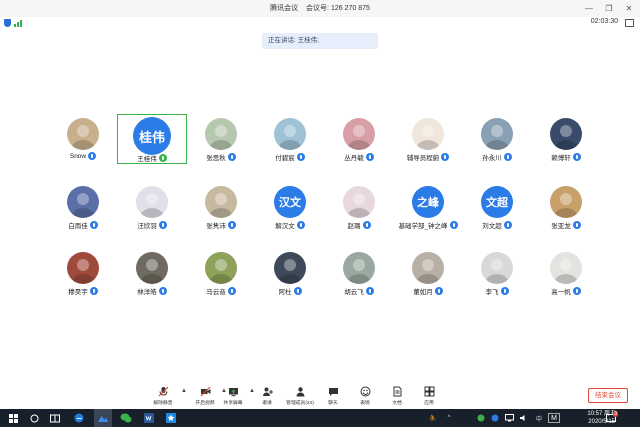  What do you see at coordinates (333, 392) in the screenshot?
I see `chat-icon` at bounding box center [333, 392].